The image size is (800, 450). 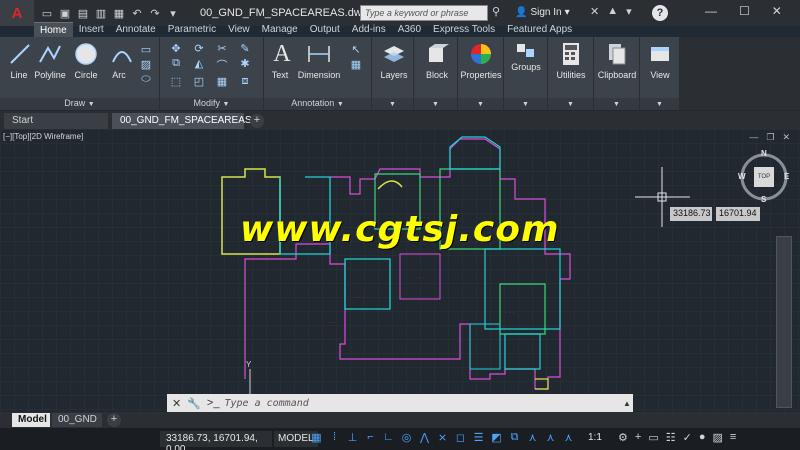 What do you see at coordinates (671, 437) in the screenshot?
I see `quick-properties-icon: ☷` at bounding box center [671, 437].